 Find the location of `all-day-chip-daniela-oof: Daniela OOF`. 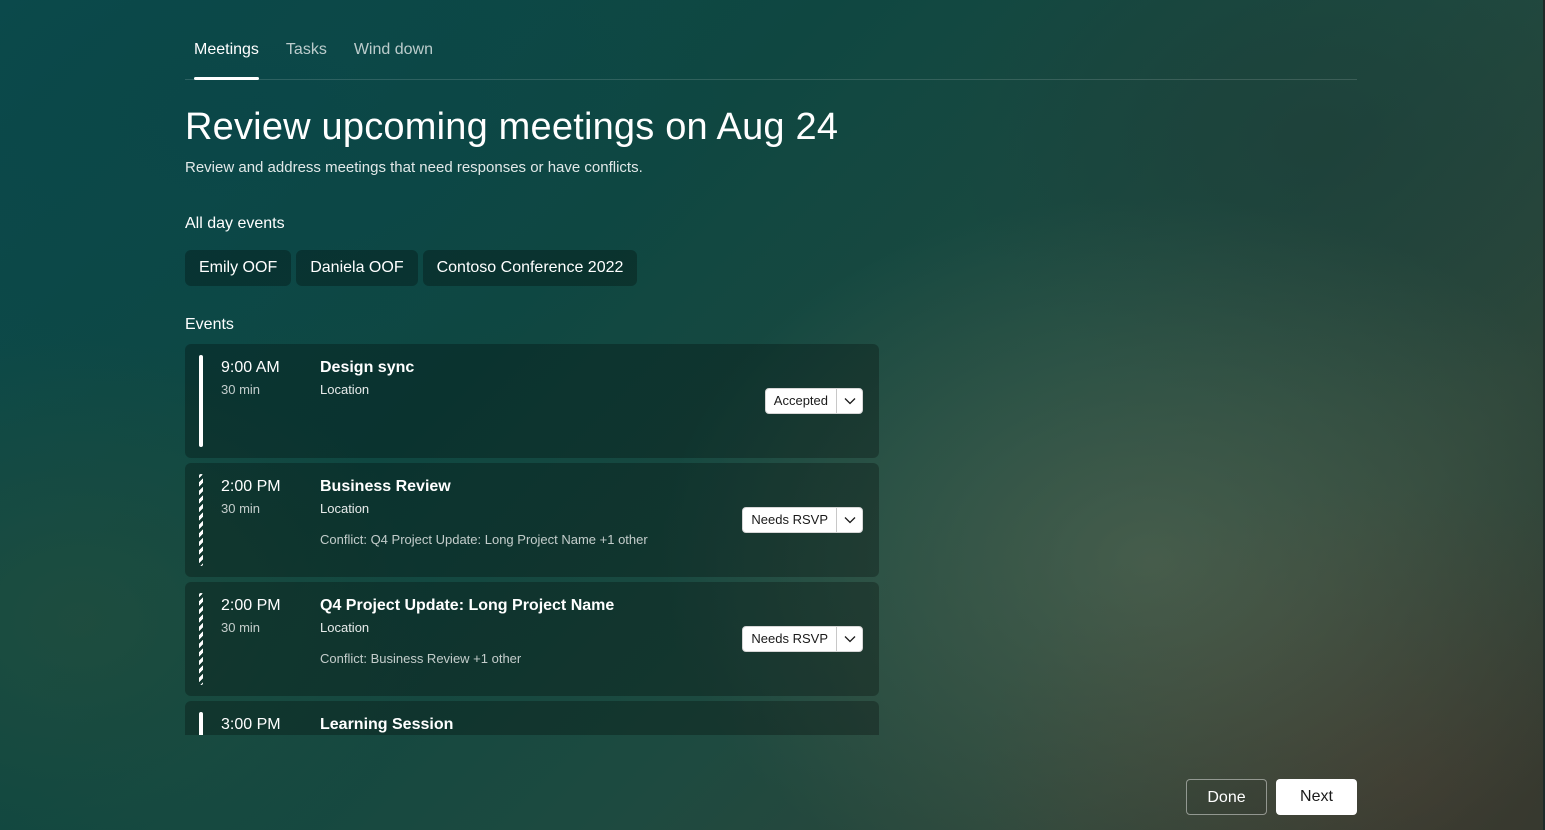

all-day-chip-daniela-oof: Daniela OOF is located at coordinates (357, 268).